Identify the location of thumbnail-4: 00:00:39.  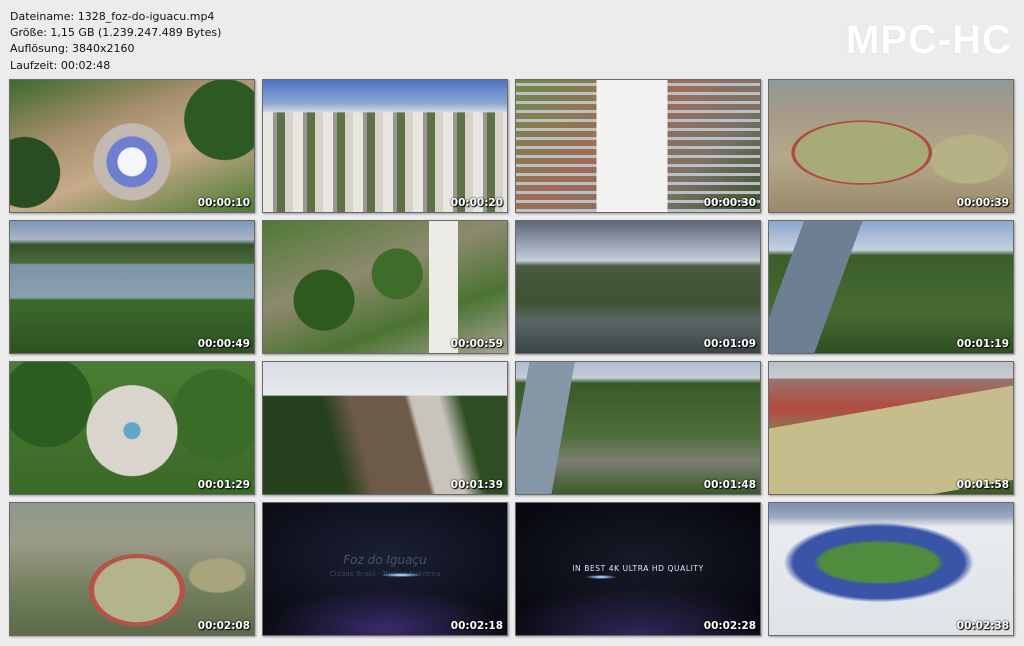
(891, 146).